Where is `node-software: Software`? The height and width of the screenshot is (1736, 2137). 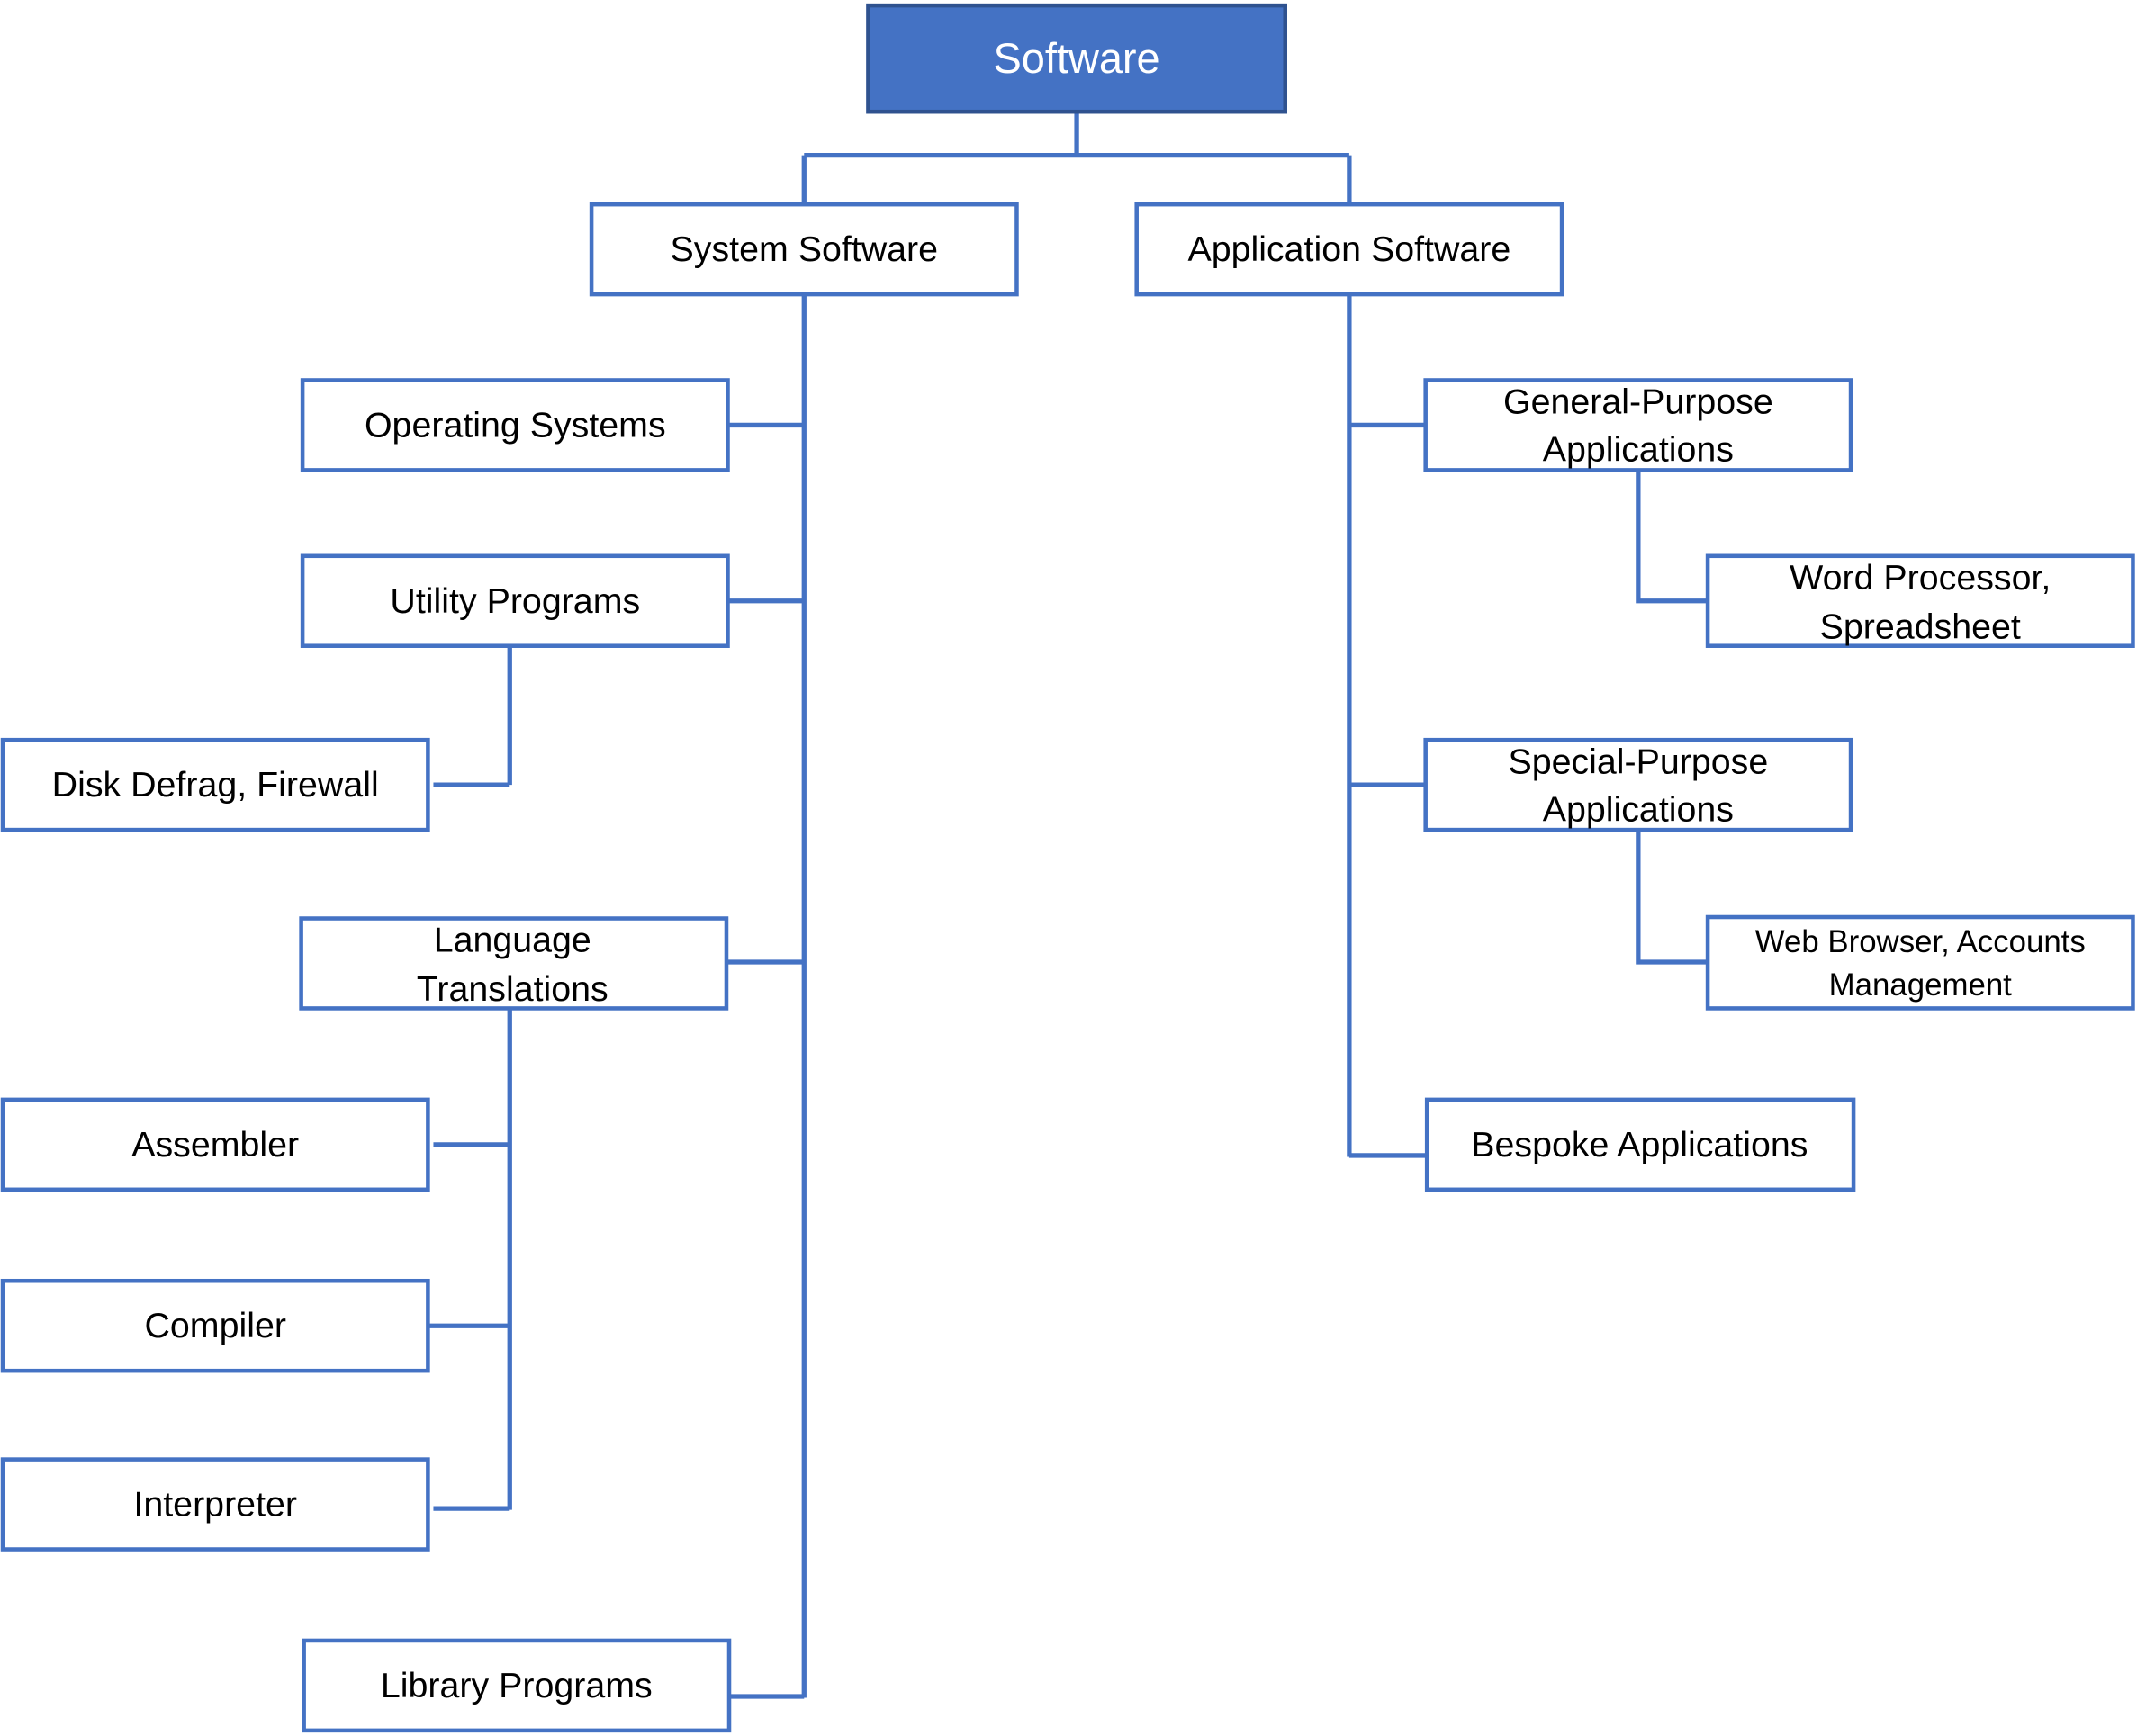 node-software: Software is located at coordinates (1077, 58).